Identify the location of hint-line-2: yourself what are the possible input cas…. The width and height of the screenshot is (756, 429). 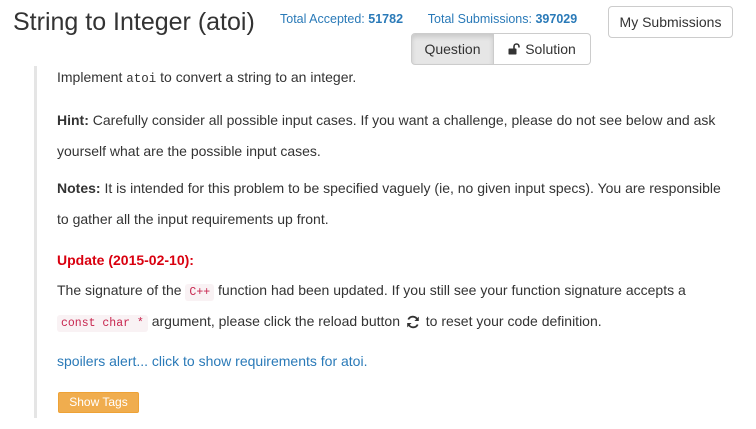
(189, 151).